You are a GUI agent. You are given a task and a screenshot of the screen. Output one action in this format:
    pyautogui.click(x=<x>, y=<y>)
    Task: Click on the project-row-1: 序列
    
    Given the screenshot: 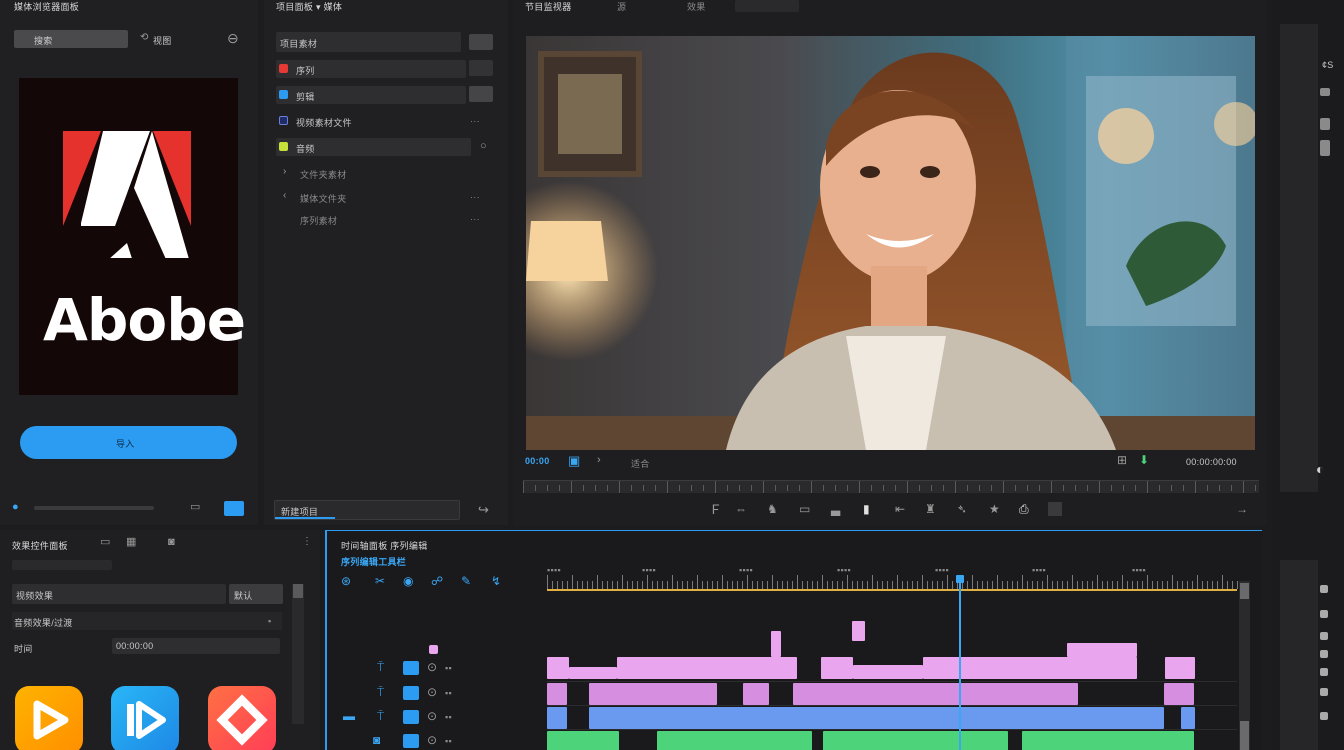 What is the action you would take?
    pyautogui.click(x=371, y=69)
    